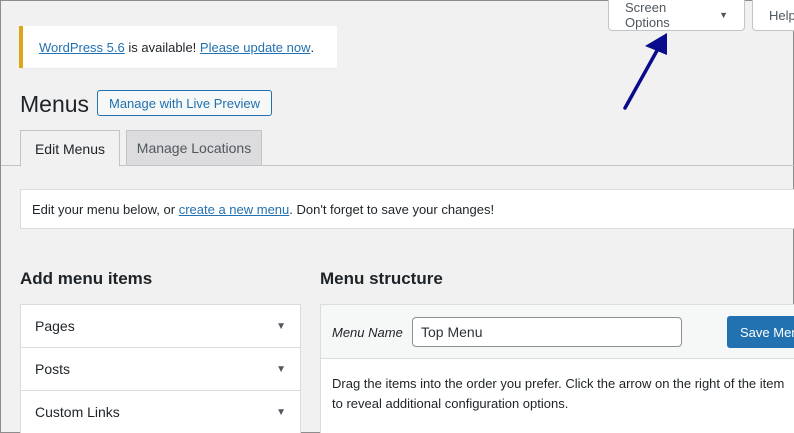 This screenshot has height=433, width=794. Describe the element at coordinates (392, 209) in the screenshot. I see `info-suffix: . Don't forget to save your changes!` at that location.